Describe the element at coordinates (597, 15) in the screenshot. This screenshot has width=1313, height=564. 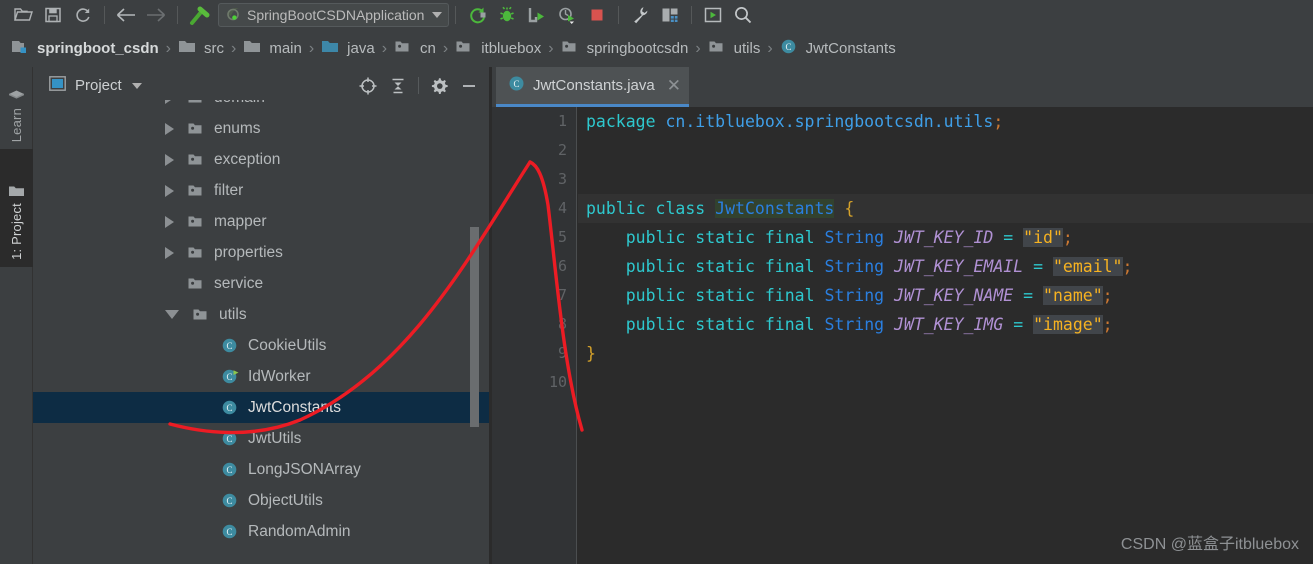
I see `stop-icon` at that location.